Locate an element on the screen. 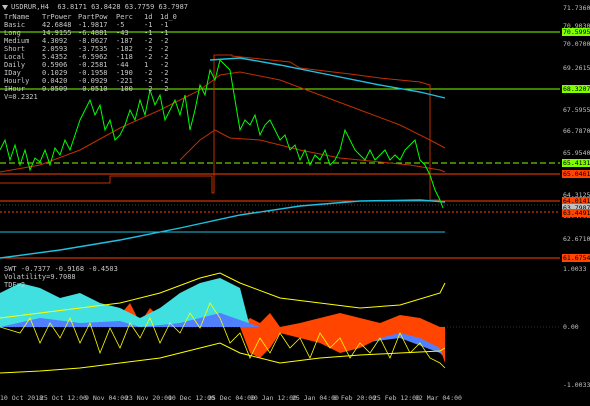 This screenshot has width=590, height=406. info-cell: PartPow is located at coordinates (93, 17).